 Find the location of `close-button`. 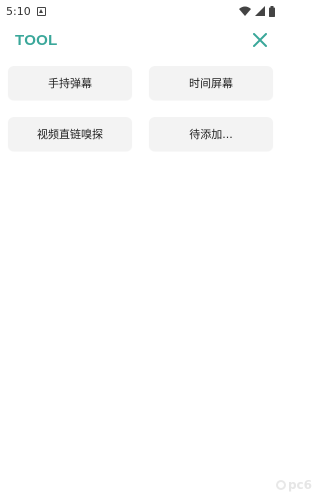

close-button is located at coordinates (260, 40).